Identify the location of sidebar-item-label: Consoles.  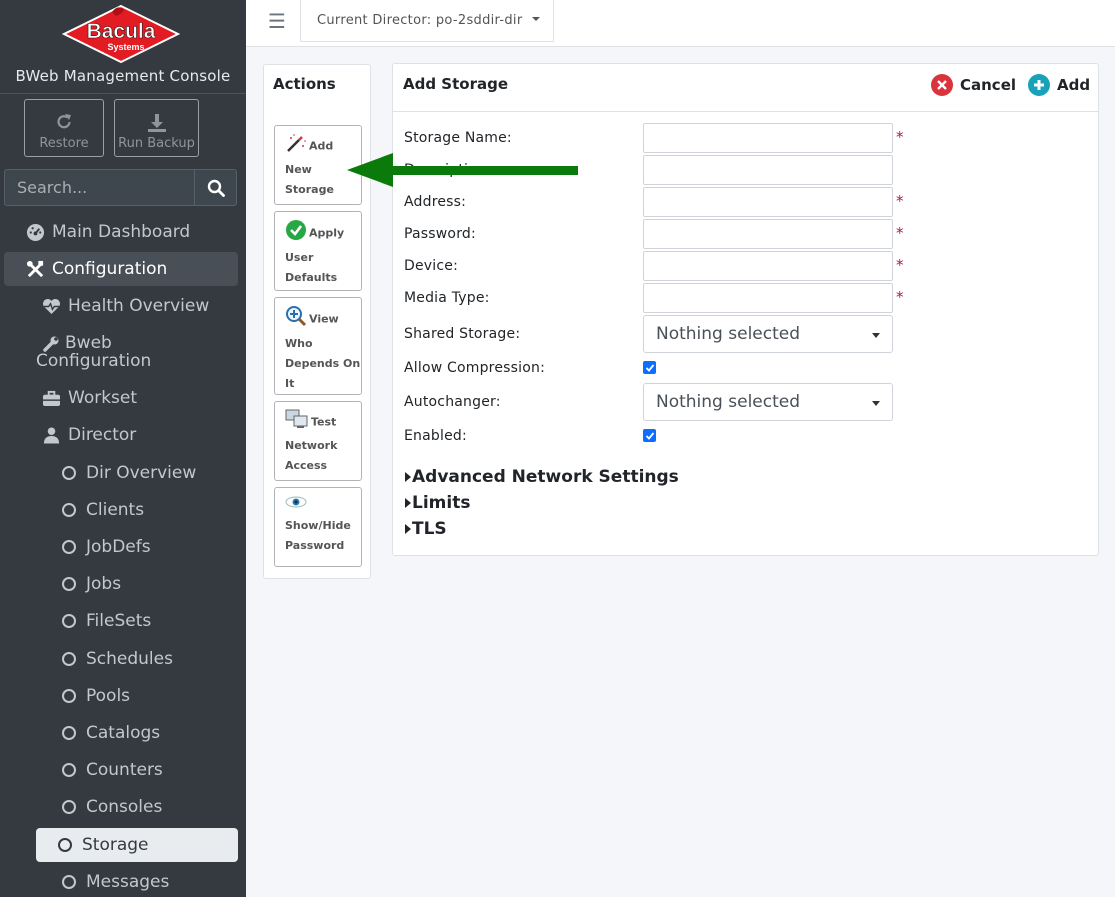
(124, 807).